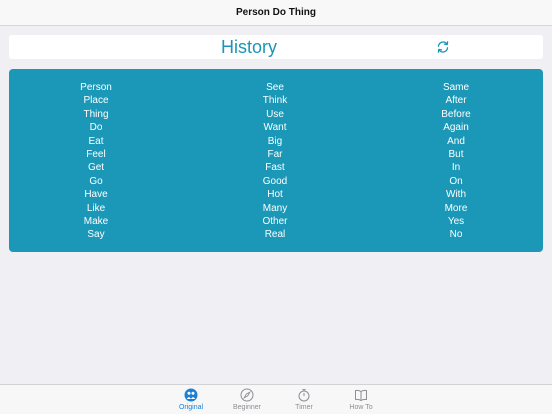 This screenshot has width=552, height=414. I want to click on stopwatch-icon, so click(304, 395).